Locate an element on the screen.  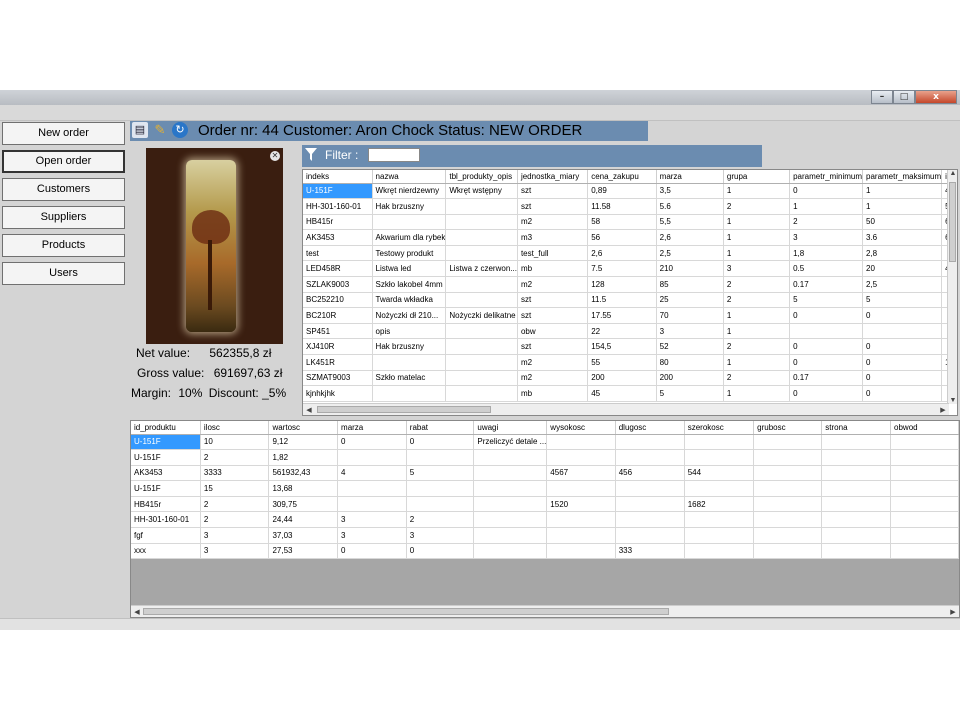
cell-nazwa: Szkło lakobel 4mm is located at coordinates (409, 284).